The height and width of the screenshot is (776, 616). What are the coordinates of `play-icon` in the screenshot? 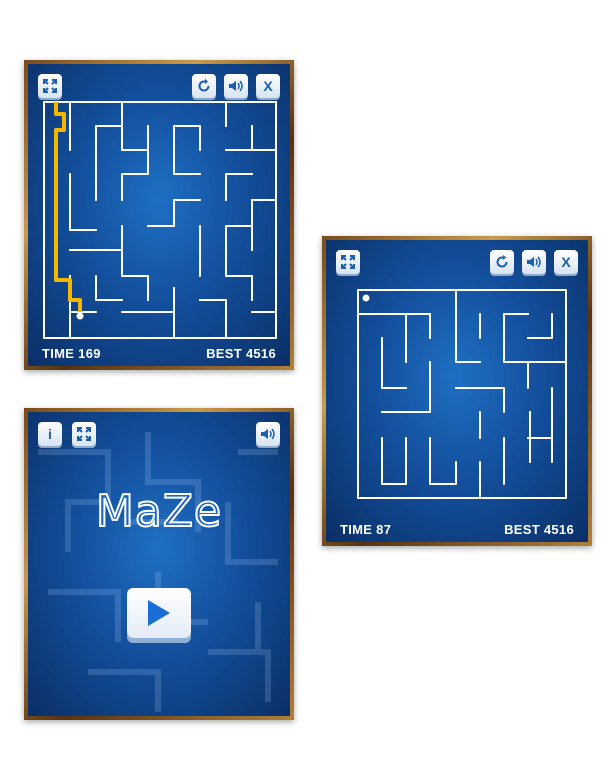 It's located at (159, 613).